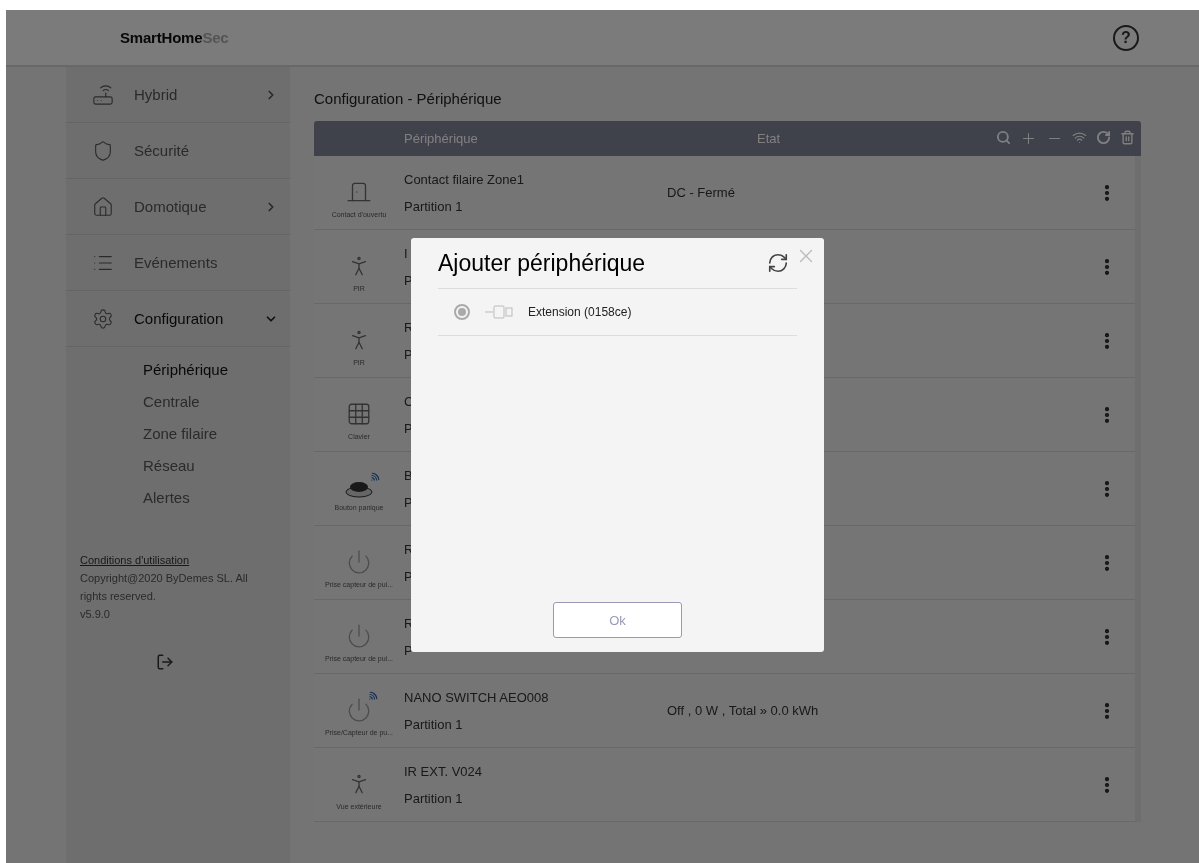 Image resolution: width=1199 pixels, height=863 pixels. I want to click on column-header: Etat, so click(769, 138).